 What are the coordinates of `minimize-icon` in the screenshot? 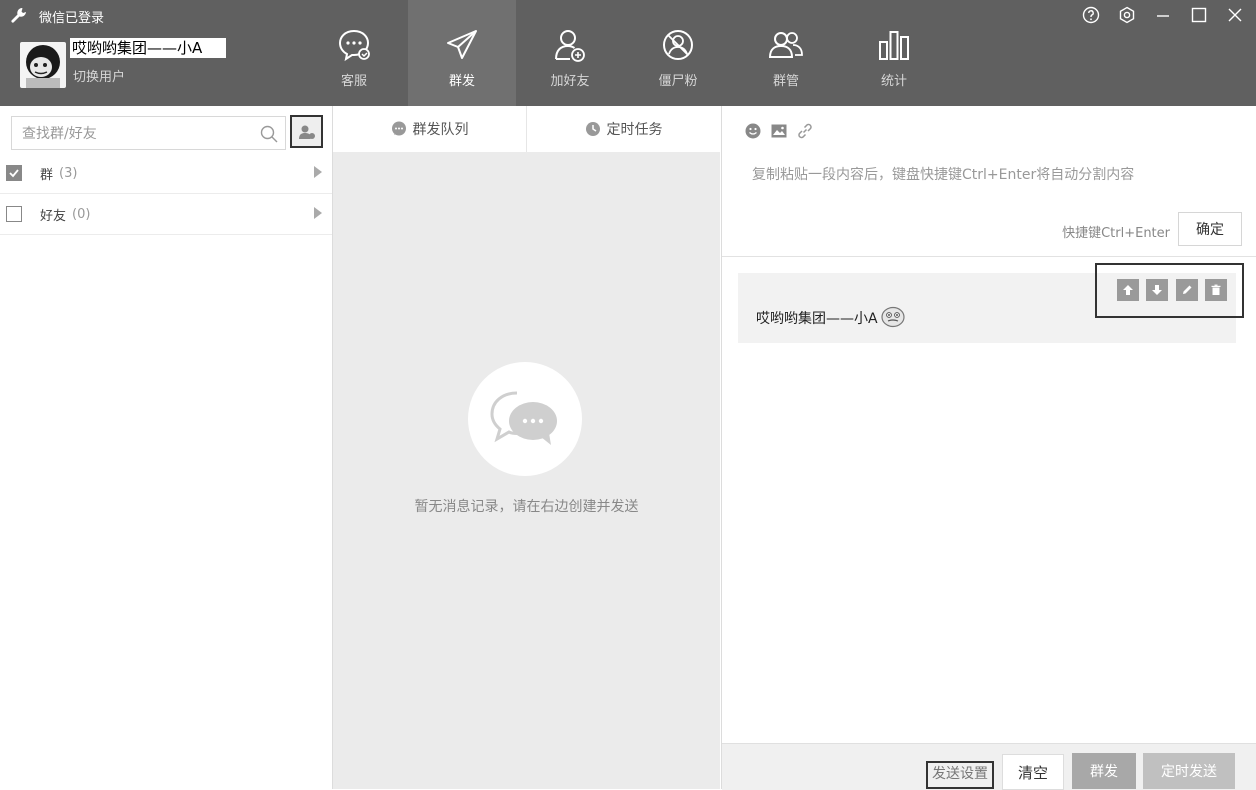 It's located at (1163, 16).